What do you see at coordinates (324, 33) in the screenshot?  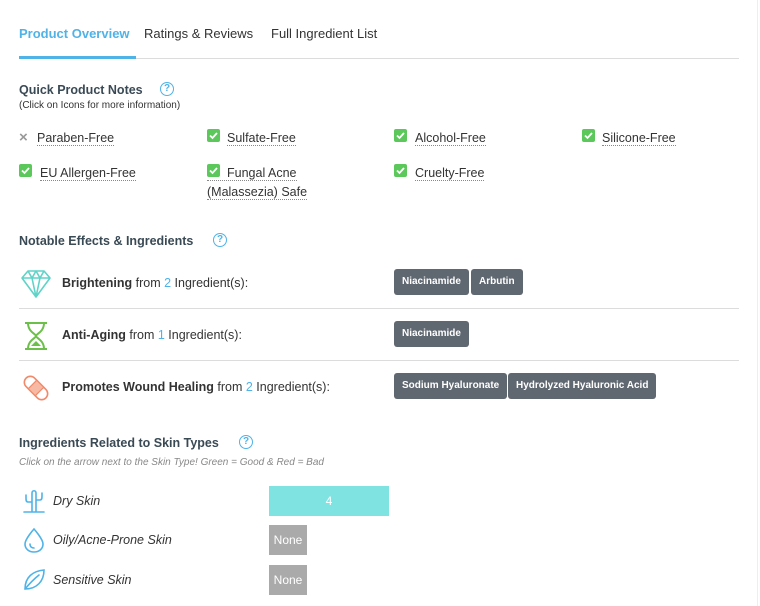 I see `tab-full-ingredient-list: Full Ingredient List` at bounding box center [324, 33].